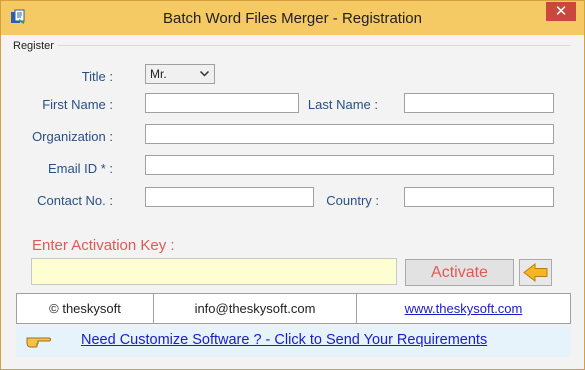 The width and height of the screenshot is (585, 370). What do you see at coordinates (229, 197) in the screenshot?
I see `contact-input` at bounding box center [229, 197].